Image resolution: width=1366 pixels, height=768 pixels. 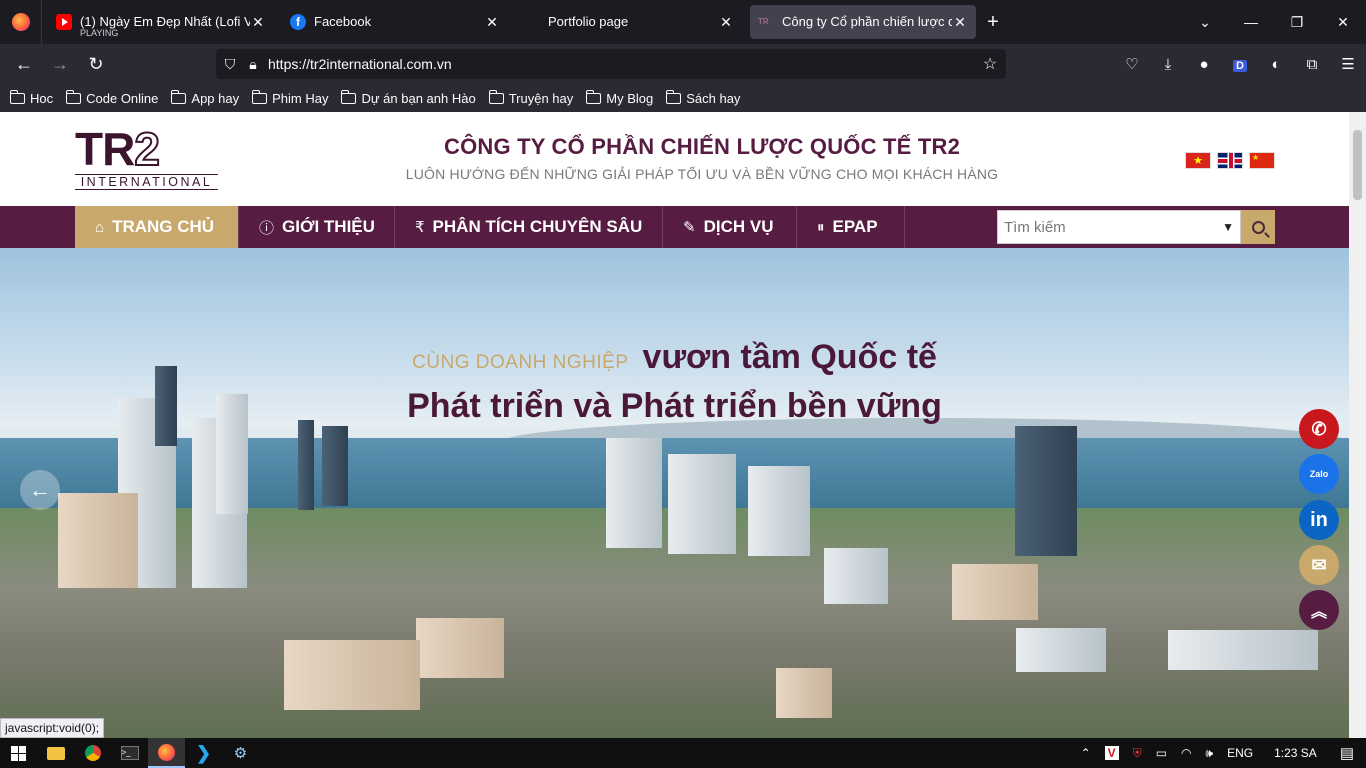 I want to click on bookmark-folder: Hoc, so click(x=32, y=97).